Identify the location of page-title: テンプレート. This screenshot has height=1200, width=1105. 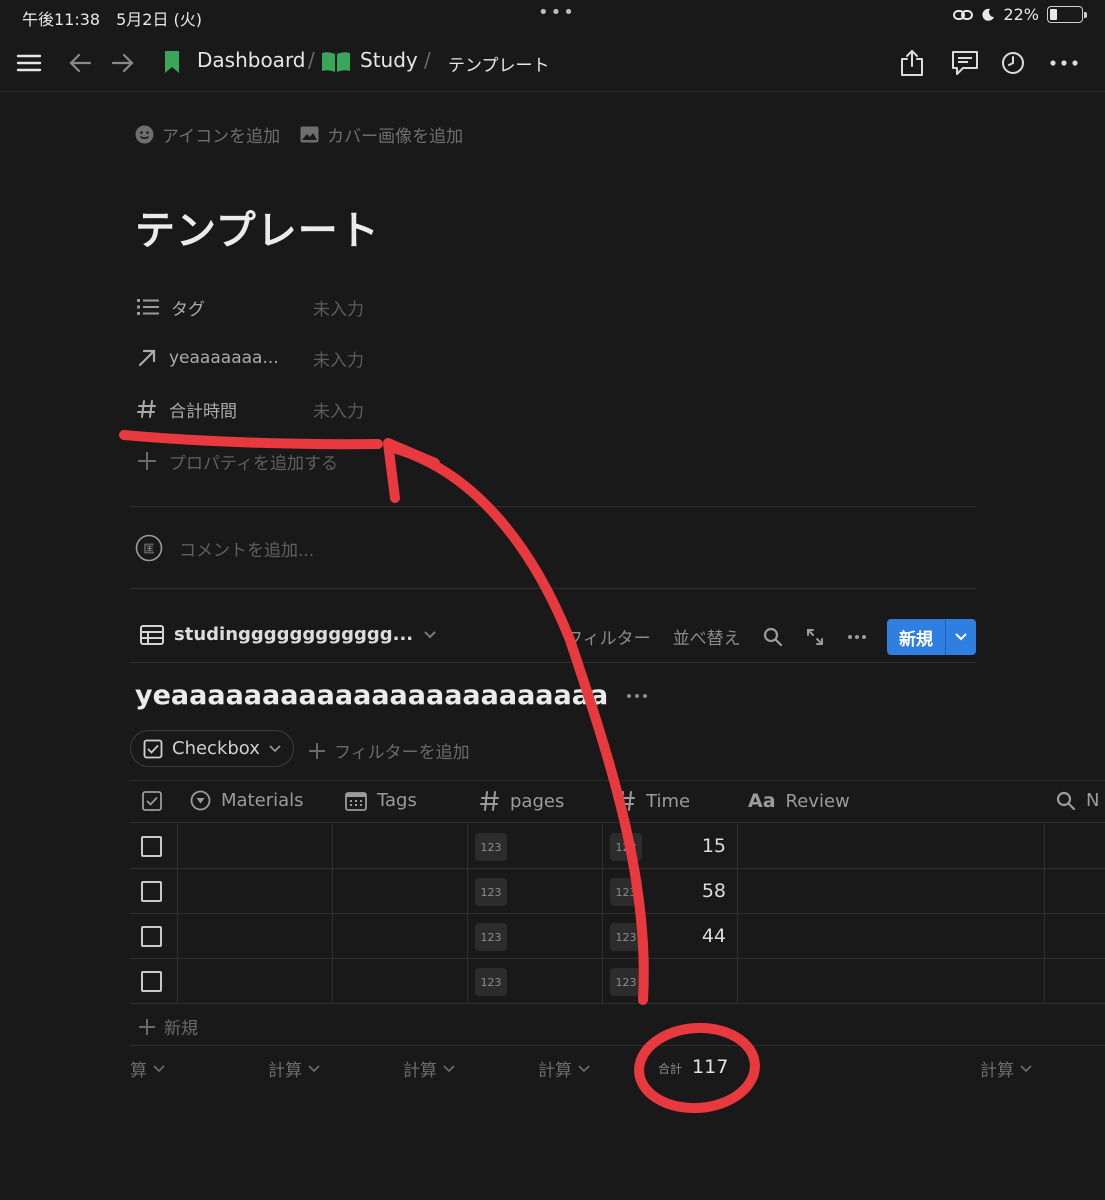
(257, 227).